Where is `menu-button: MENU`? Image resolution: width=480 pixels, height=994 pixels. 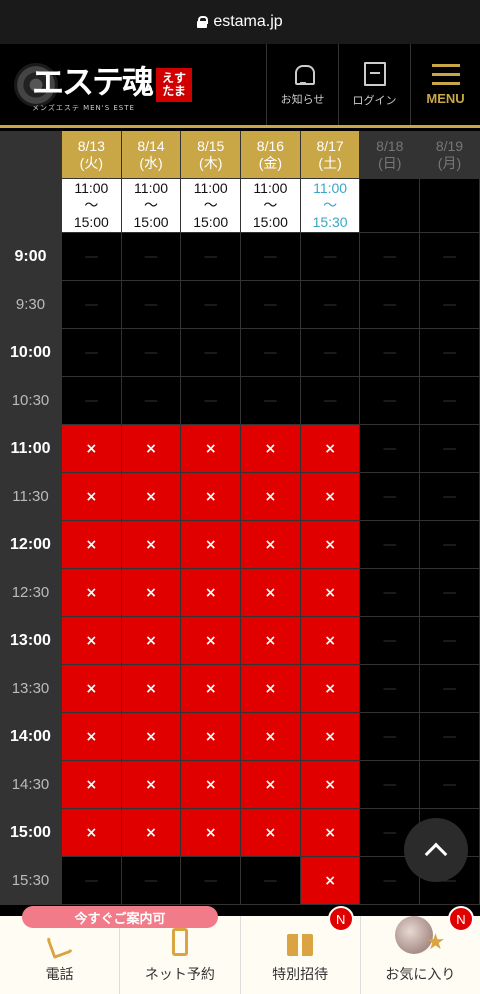
menu-button: MENU is located at coordinates (445, 84).